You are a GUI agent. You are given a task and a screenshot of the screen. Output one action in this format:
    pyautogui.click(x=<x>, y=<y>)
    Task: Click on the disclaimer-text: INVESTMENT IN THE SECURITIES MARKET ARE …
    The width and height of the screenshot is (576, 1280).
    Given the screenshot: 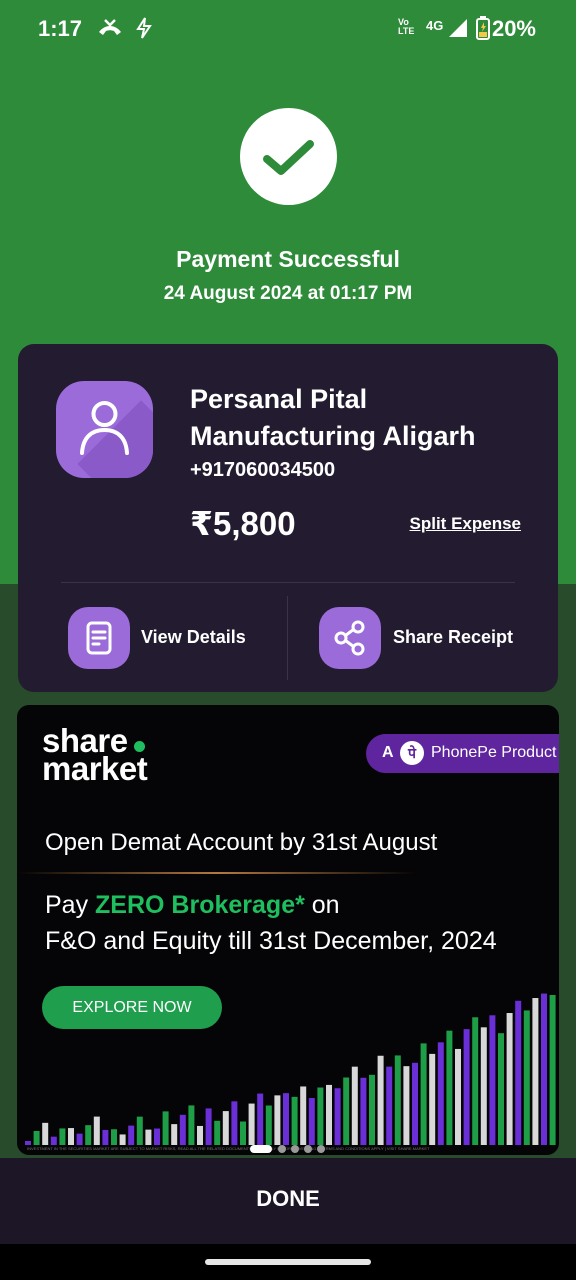 What is the action you would take?
    pyautogui.click(x=228, y=1148)
    